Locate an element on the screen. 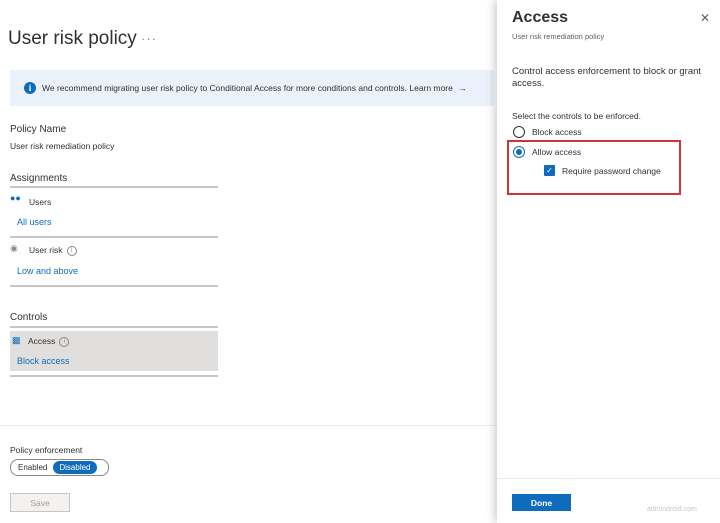 The height and width of the screenshot is (523, 720). access-link: Block access is located at coordinates (43, 361).